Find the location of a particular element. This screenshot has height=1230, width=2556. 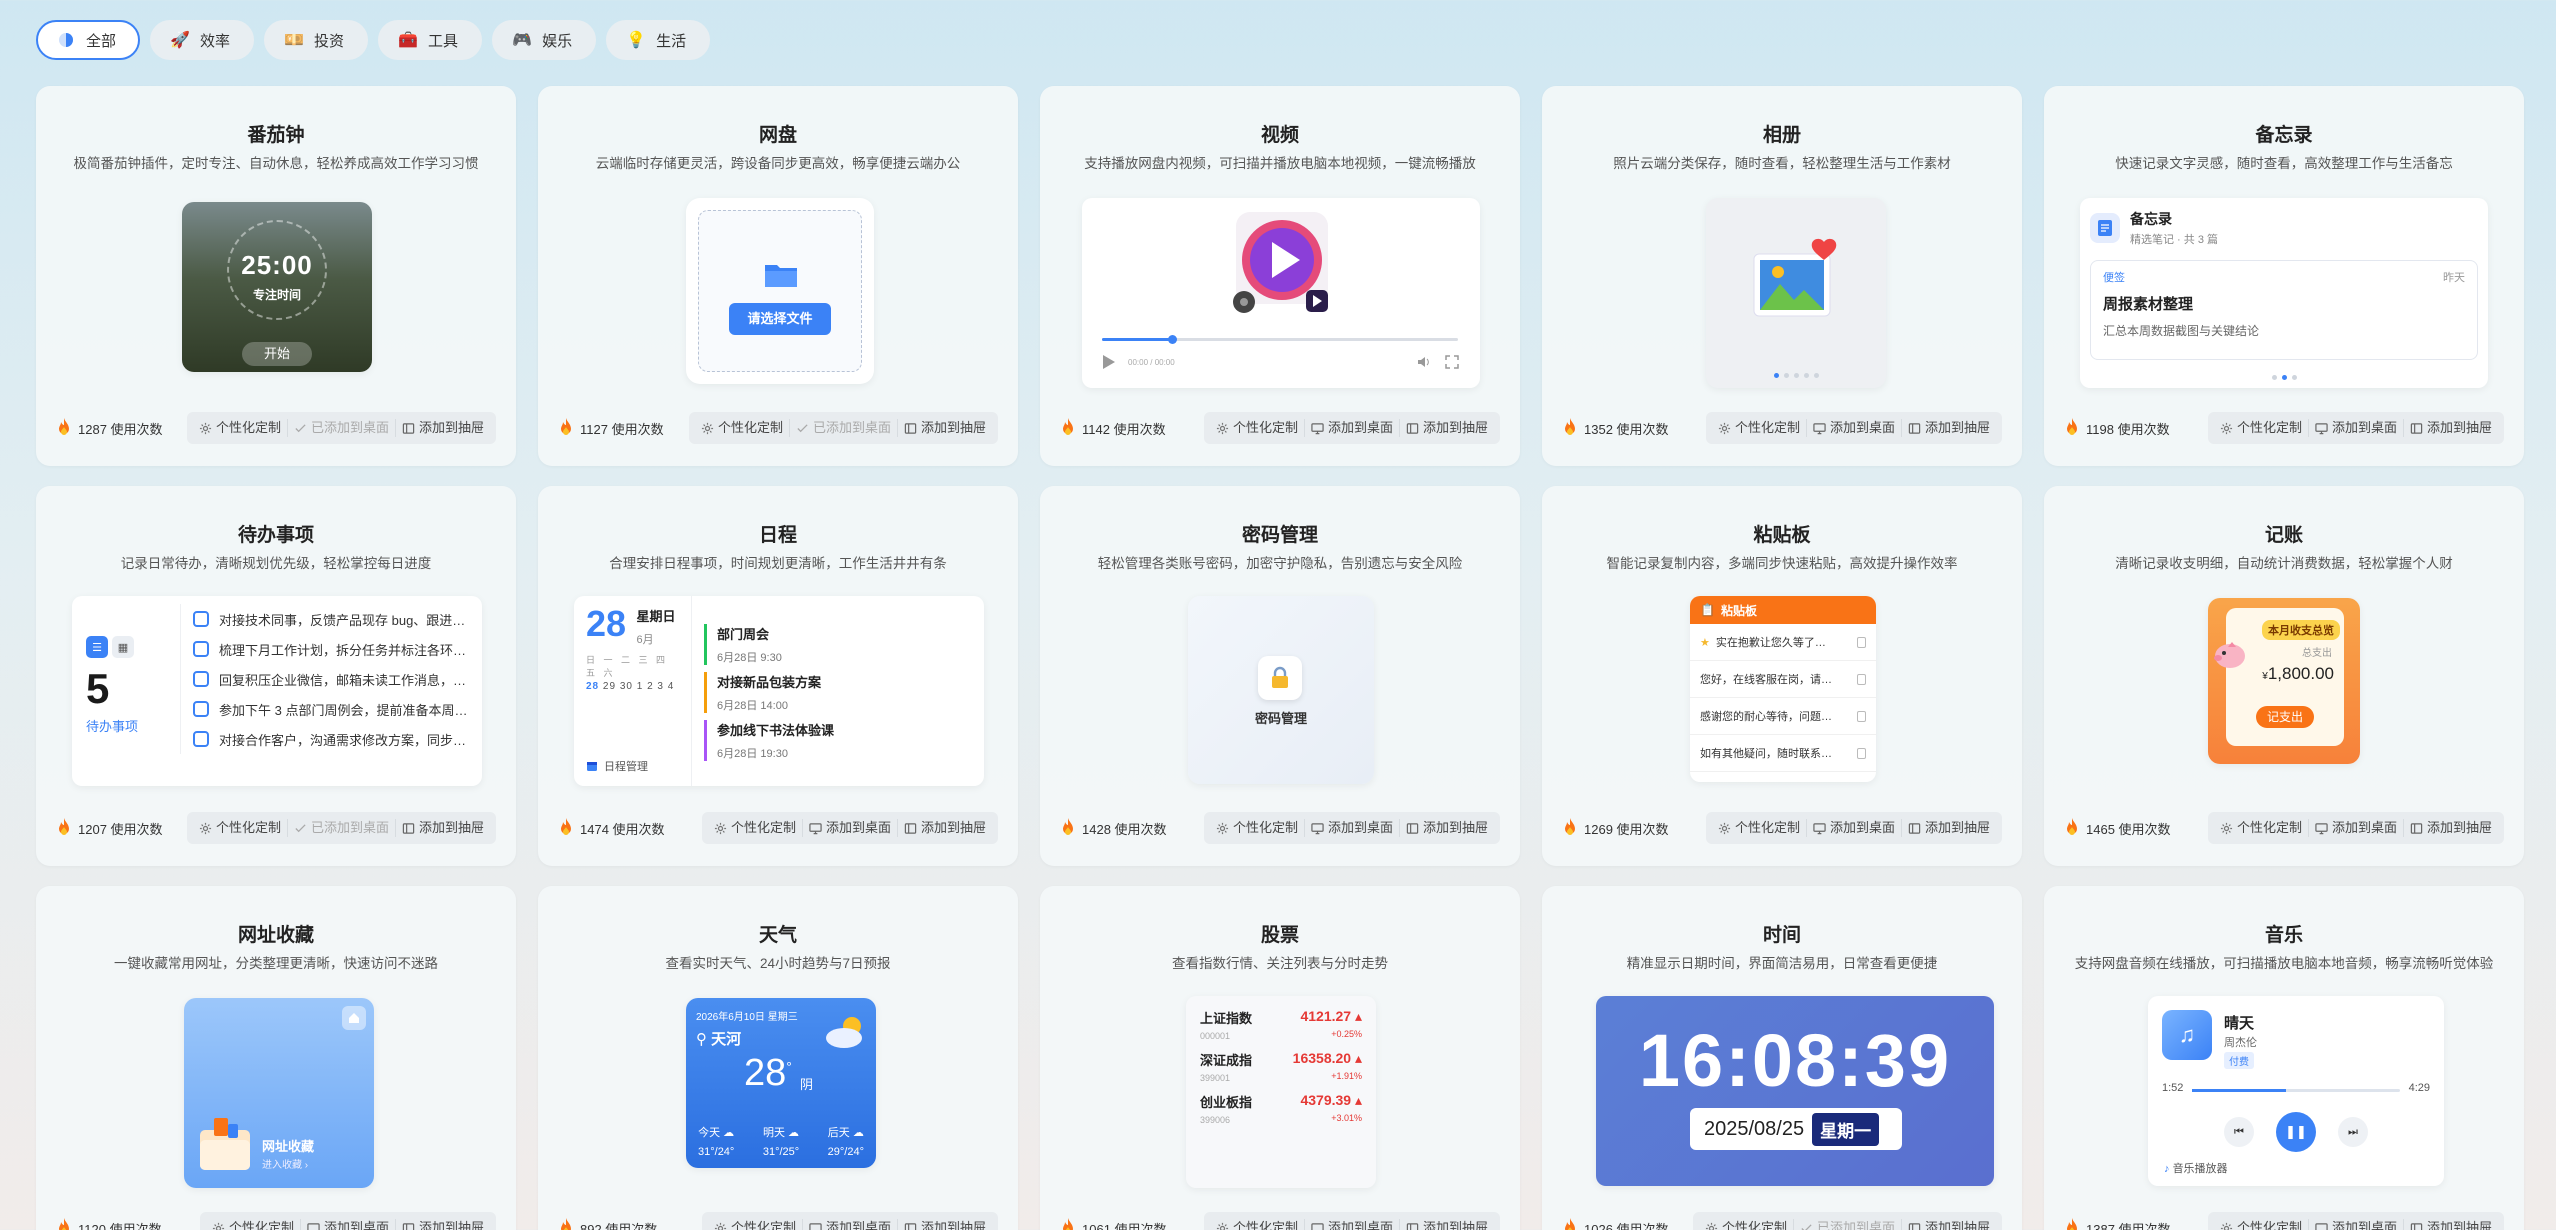

home-icon is located at coordinates (354, 1018).